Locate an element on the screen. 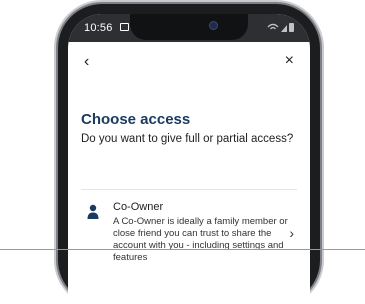 Image resolution: width=365 pixels, height=304 pixels. person-icon is located at coordinates (93, 211).